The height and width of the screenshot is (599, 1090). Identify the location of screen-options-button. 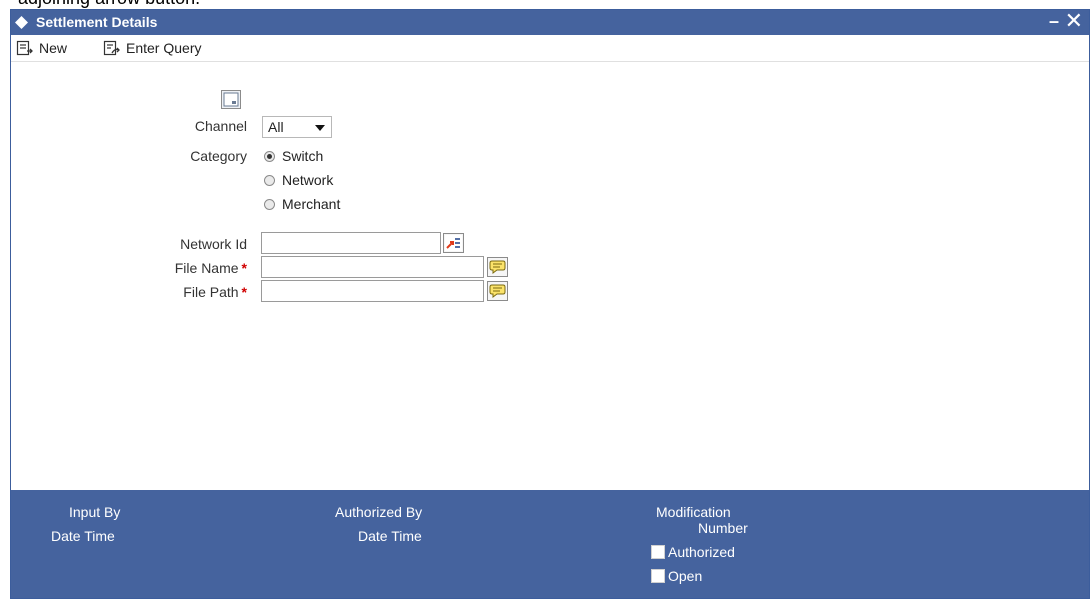
(231, 99).